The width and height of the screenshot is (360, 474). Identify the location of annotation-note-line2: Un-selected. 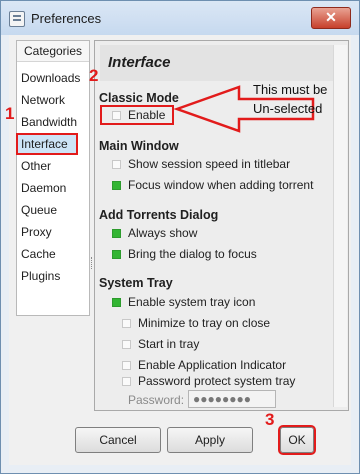
(288, 108).